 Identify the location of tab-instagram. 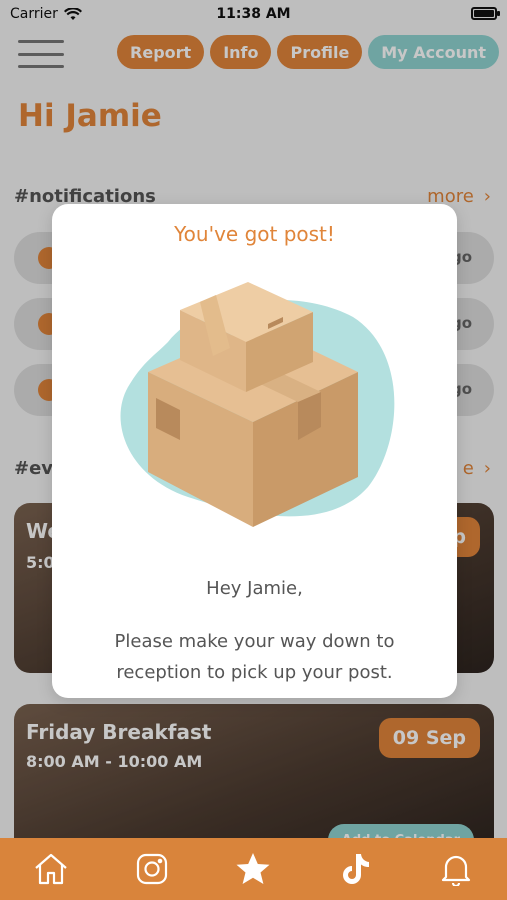
(152, 869).